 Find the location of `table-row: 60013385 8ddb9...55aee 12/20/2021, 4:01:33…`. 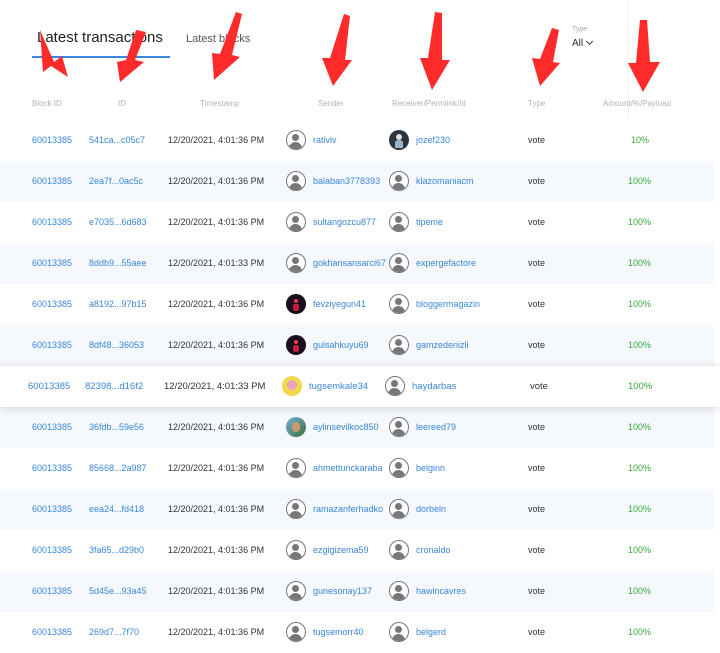

table-row: 60013385 8ddb9...55aee 12/20/2021, 4:01:33… is located at coordinates (357, 263).